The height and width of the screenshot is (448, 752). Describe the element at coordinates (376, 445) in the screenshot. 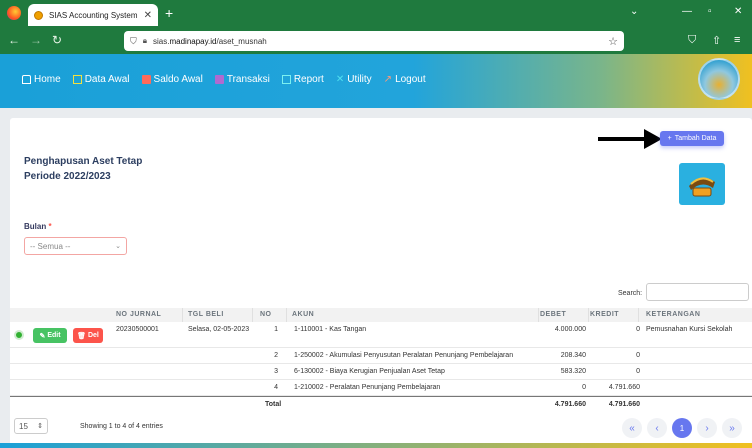

I see `bottom-strip` at that location.